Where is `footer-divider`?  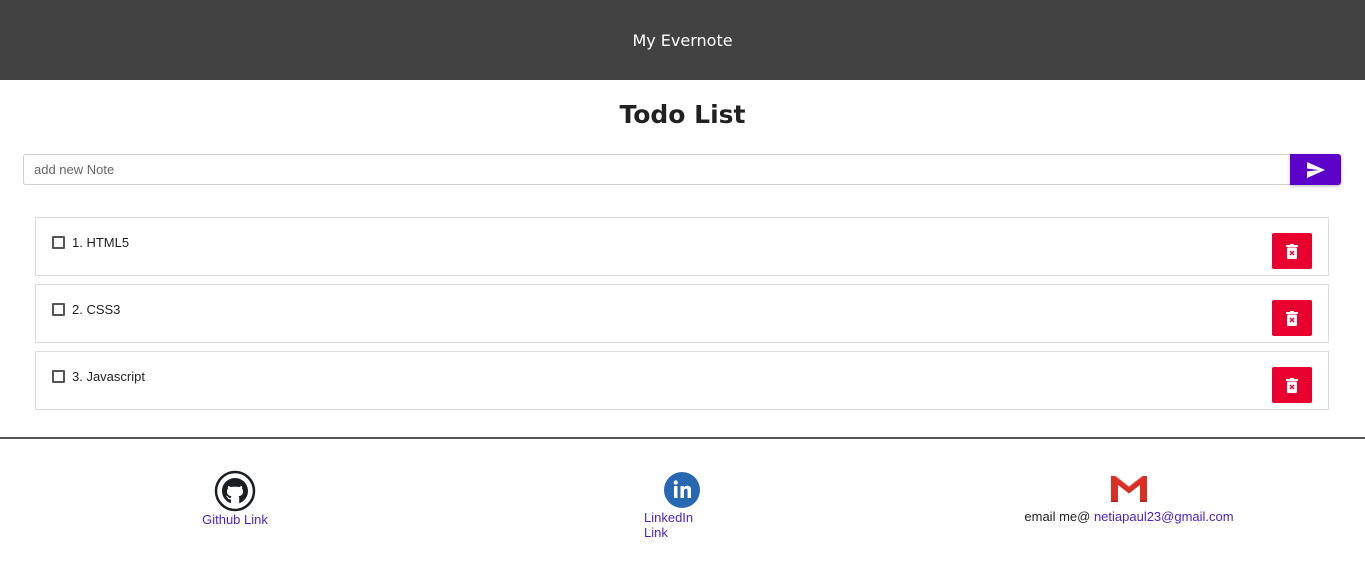 footer-divider is located at coordinates (682, 438).